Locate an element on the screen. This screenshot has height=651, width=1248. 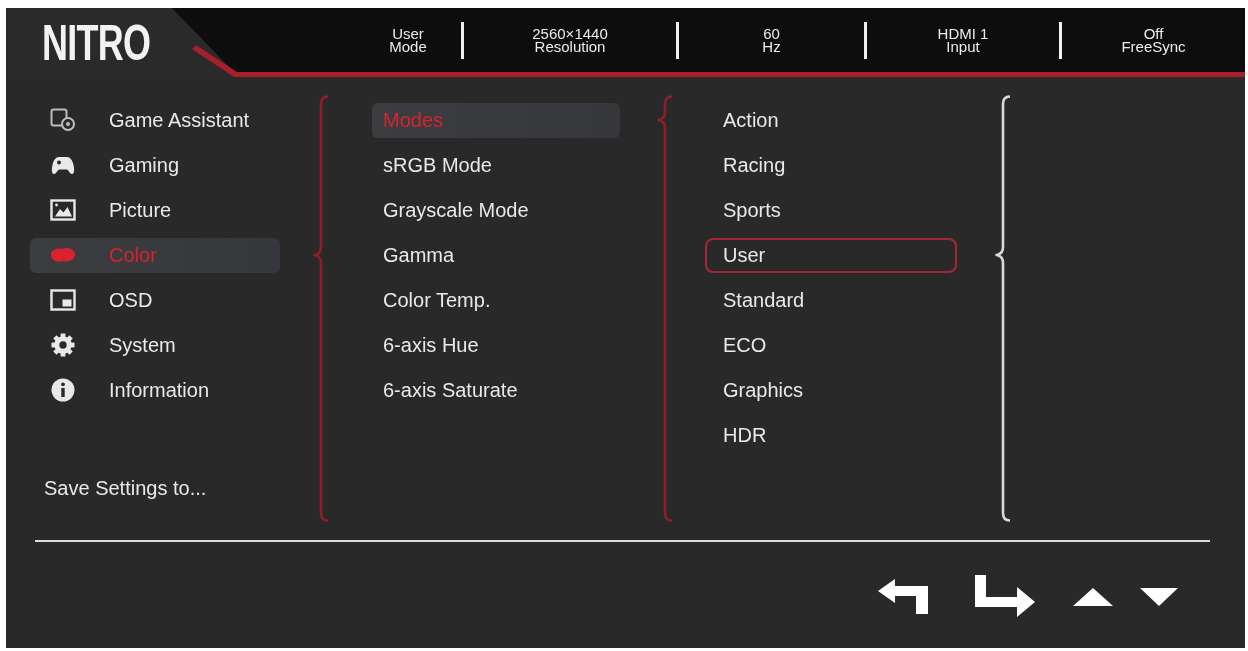
status-value: HDMI 1 is located at coordinates (963, 33).